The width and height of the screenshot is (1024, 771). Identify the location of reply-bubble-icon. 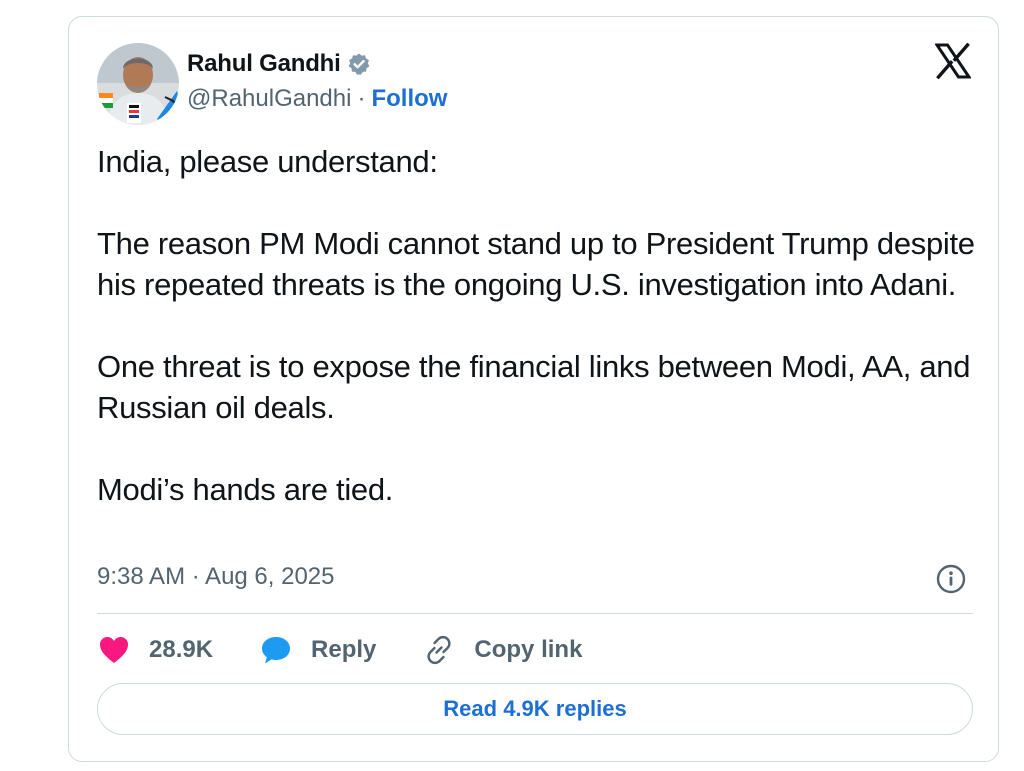
(276, 650).